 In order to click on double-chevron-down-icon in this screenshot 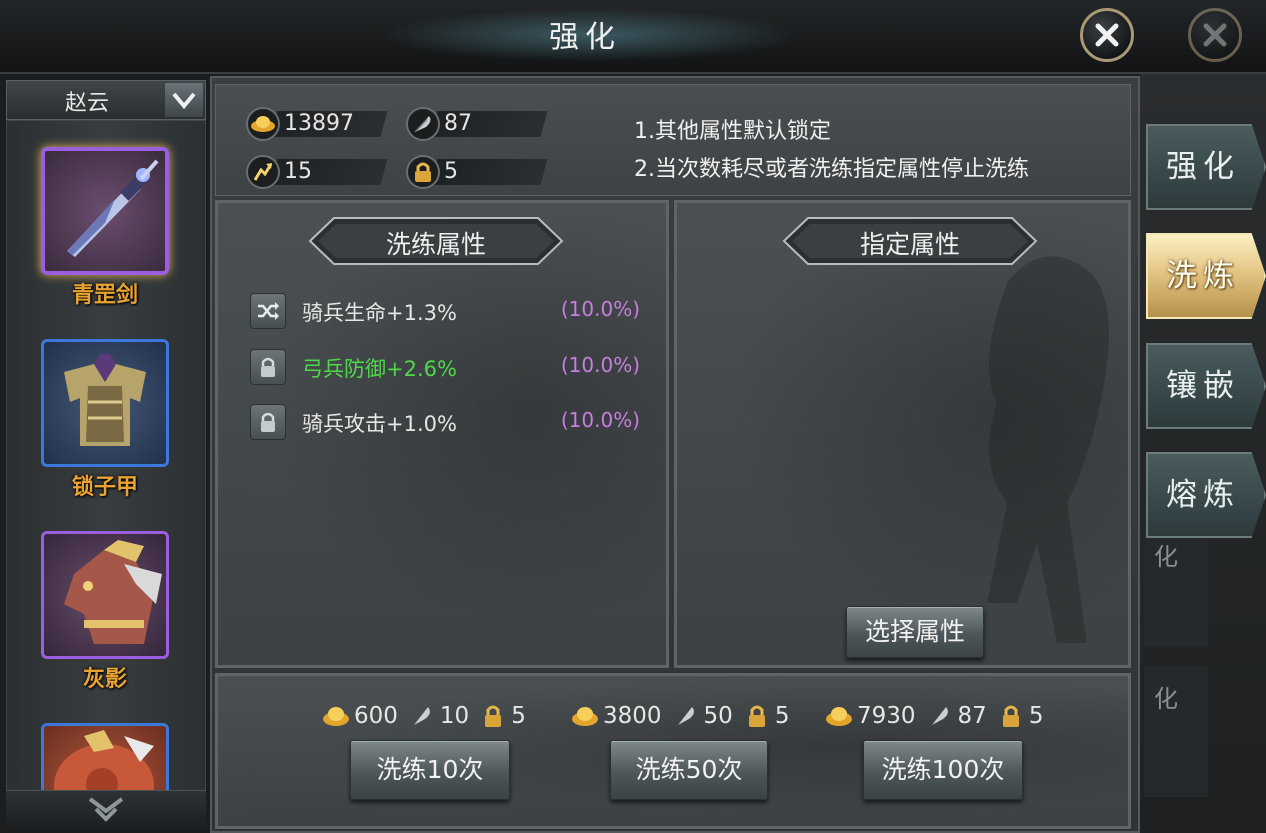, I will do `click(106, 809)`.